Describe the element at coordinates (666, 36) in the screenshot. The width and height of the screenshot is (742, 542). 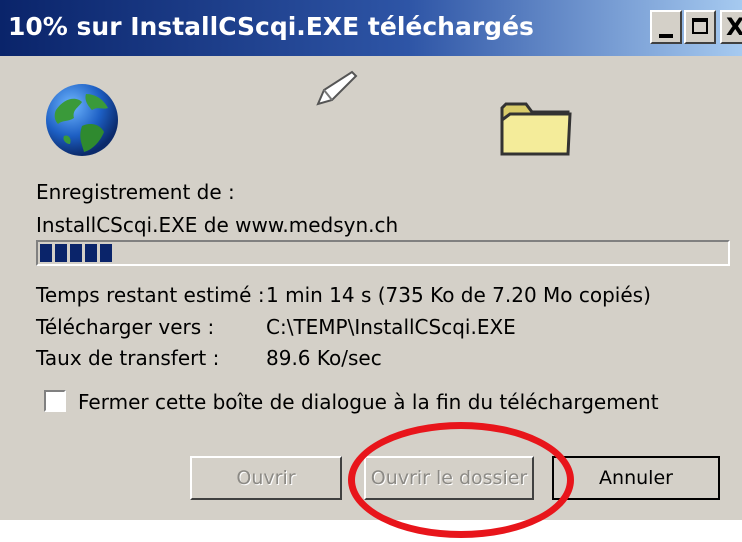
I see `minimize-icon` at that location.